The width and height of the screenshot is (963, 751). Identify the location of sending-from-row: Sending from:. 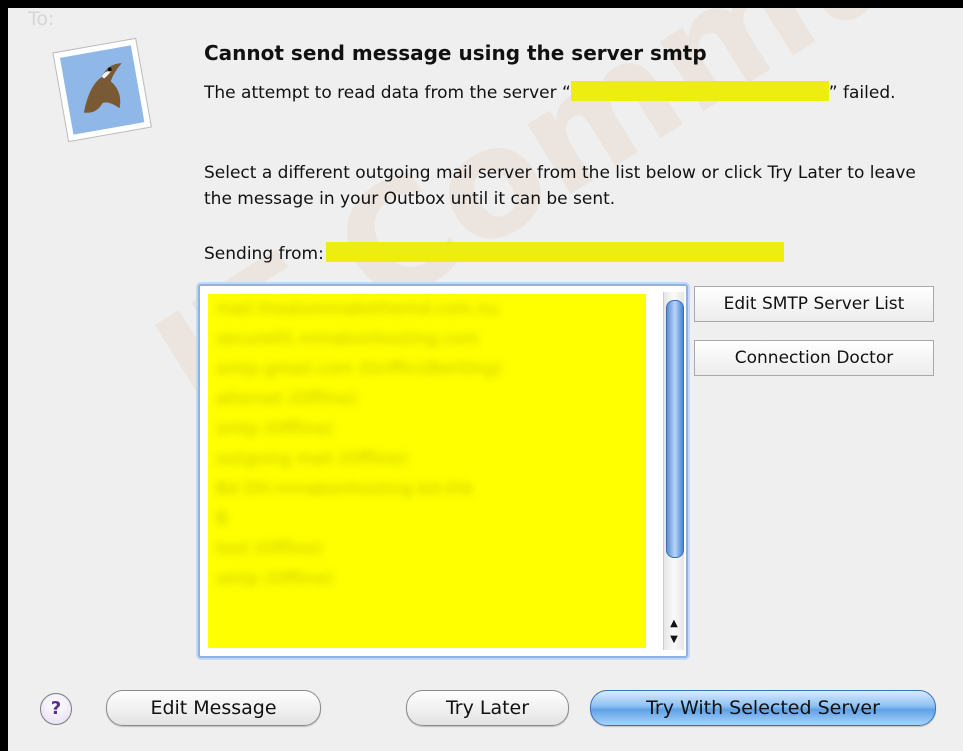
(494, 253).